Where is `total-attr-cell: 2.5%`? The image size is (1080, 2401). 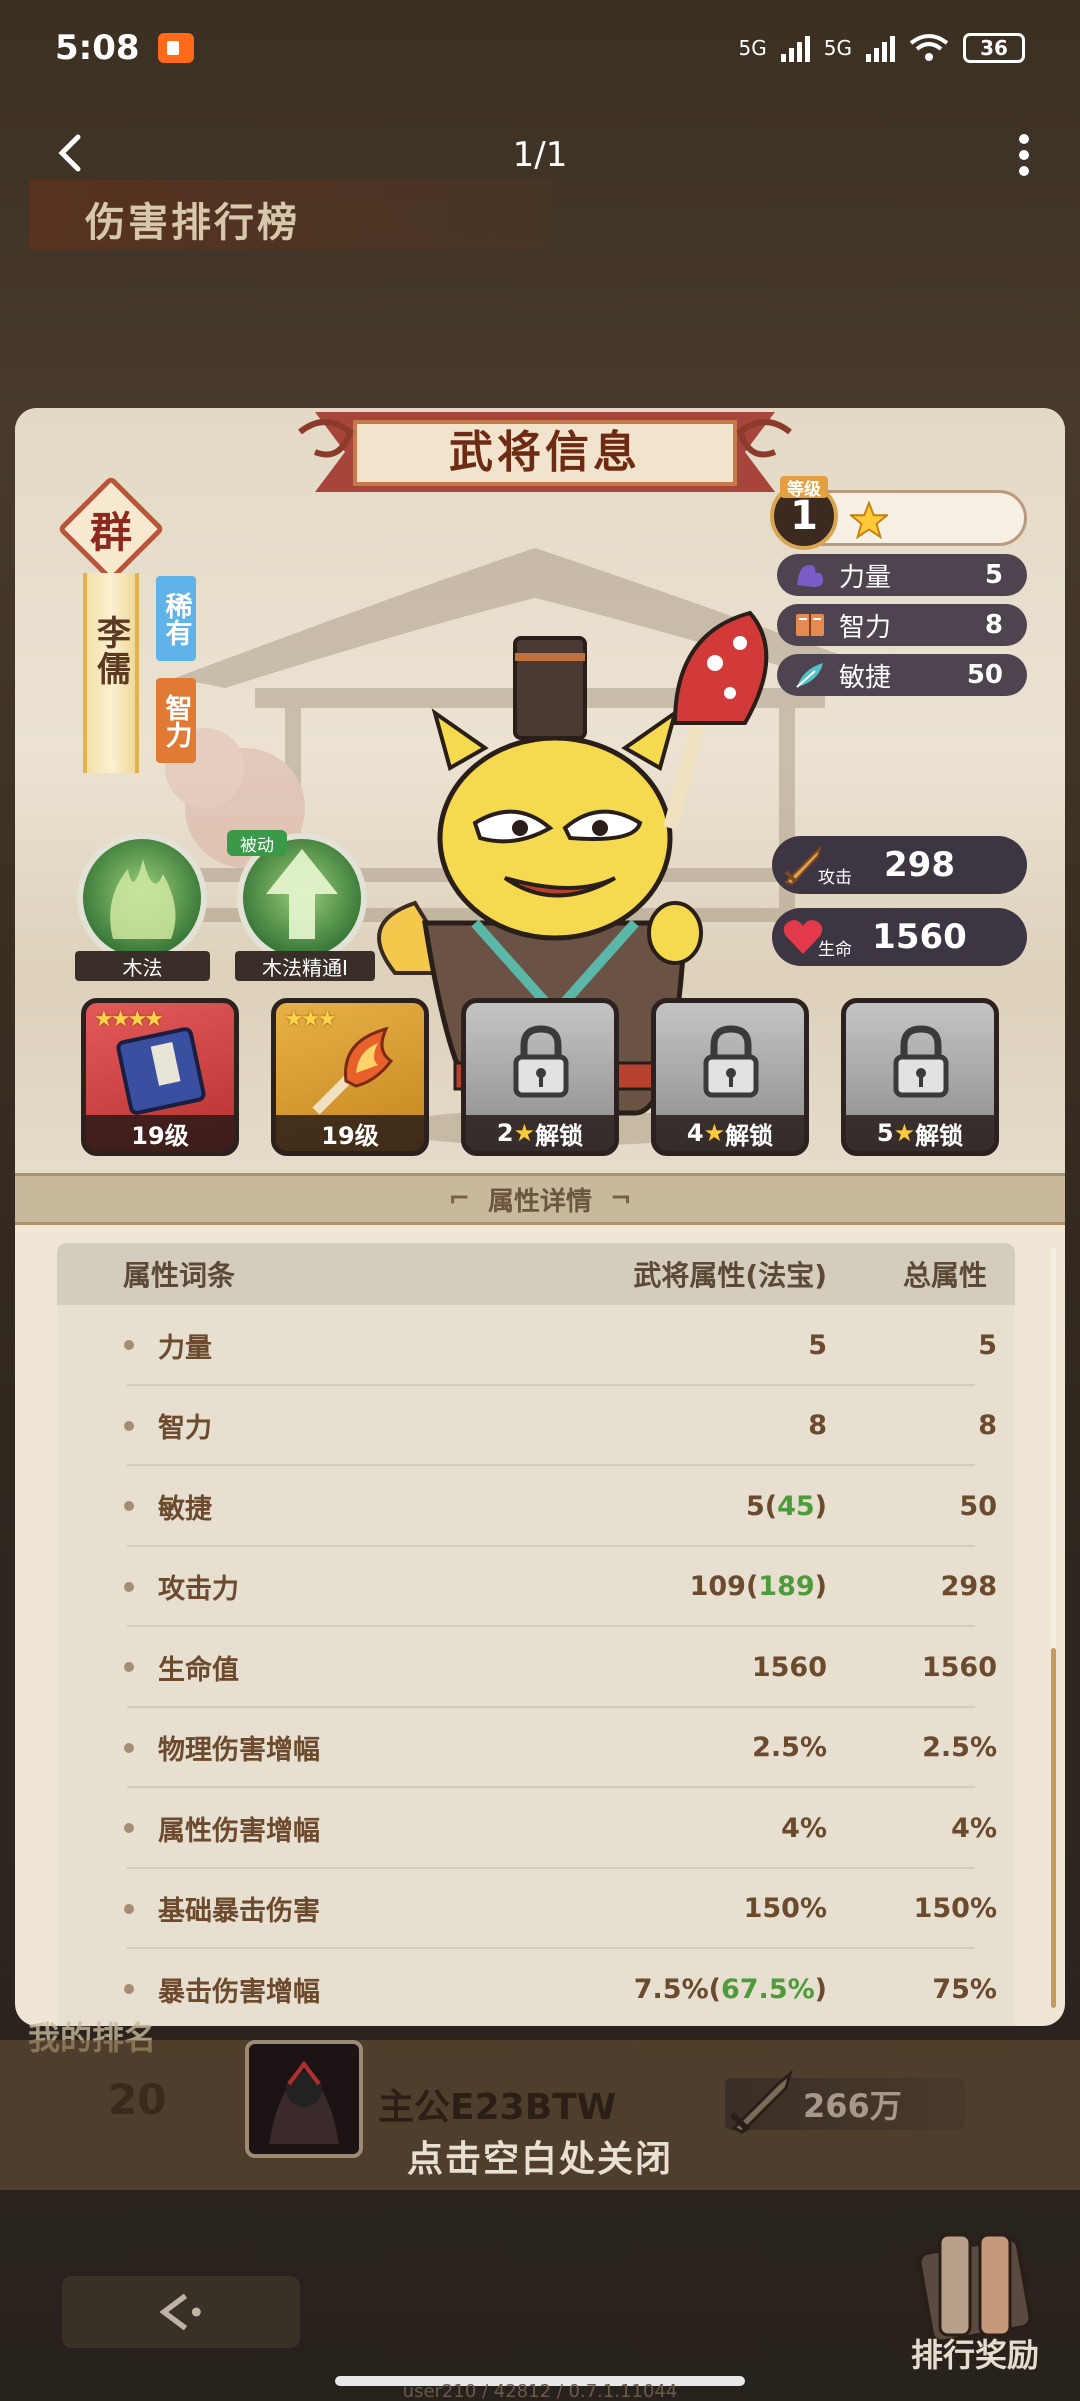 total-attr-cell: 2.5% is located at coordinates (959, 1748).